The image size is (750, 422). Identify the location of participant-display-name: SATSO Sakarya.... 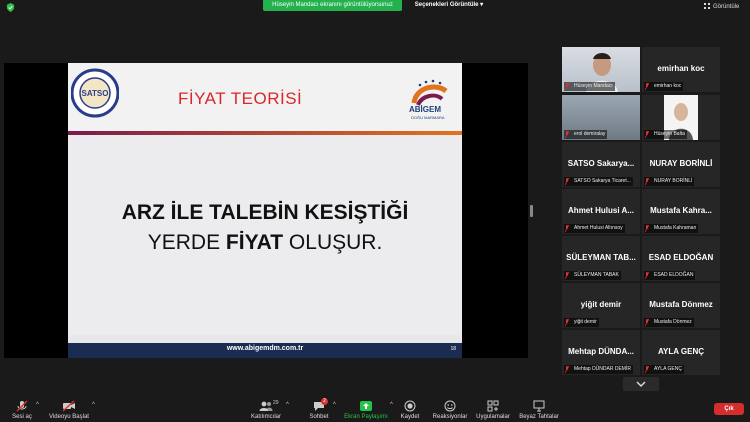
(601, 163).